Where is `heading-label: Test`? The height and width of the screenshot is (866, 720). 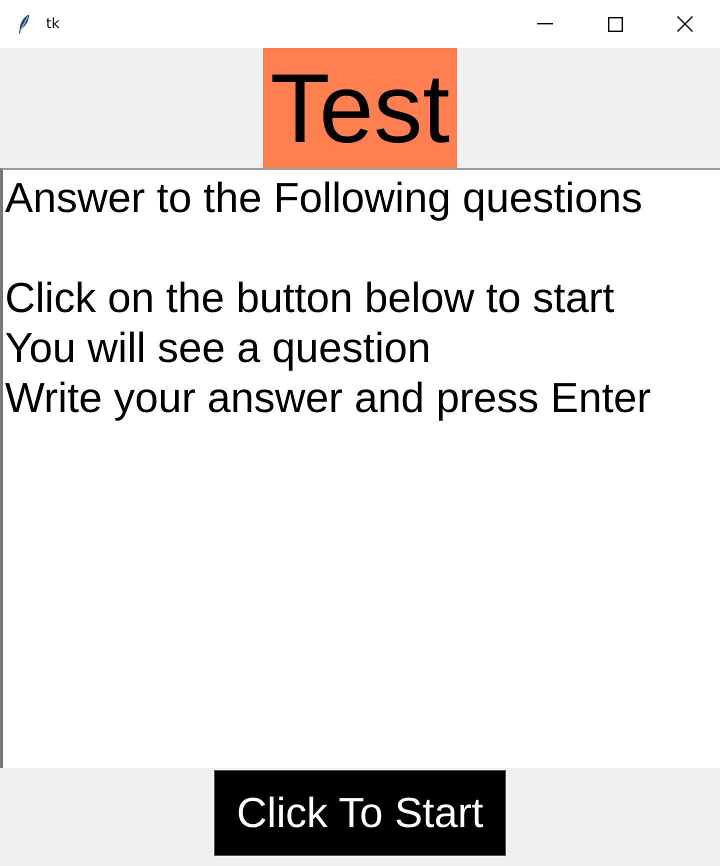
heading-label: Test is located at coordinates (360, 108).